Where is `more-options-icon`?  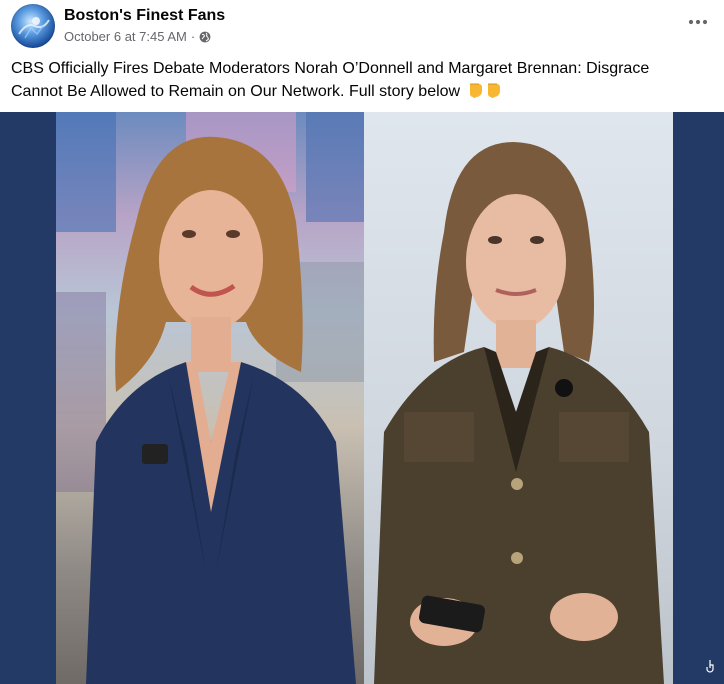
more-options-icon is located at coordinates (698, 22).